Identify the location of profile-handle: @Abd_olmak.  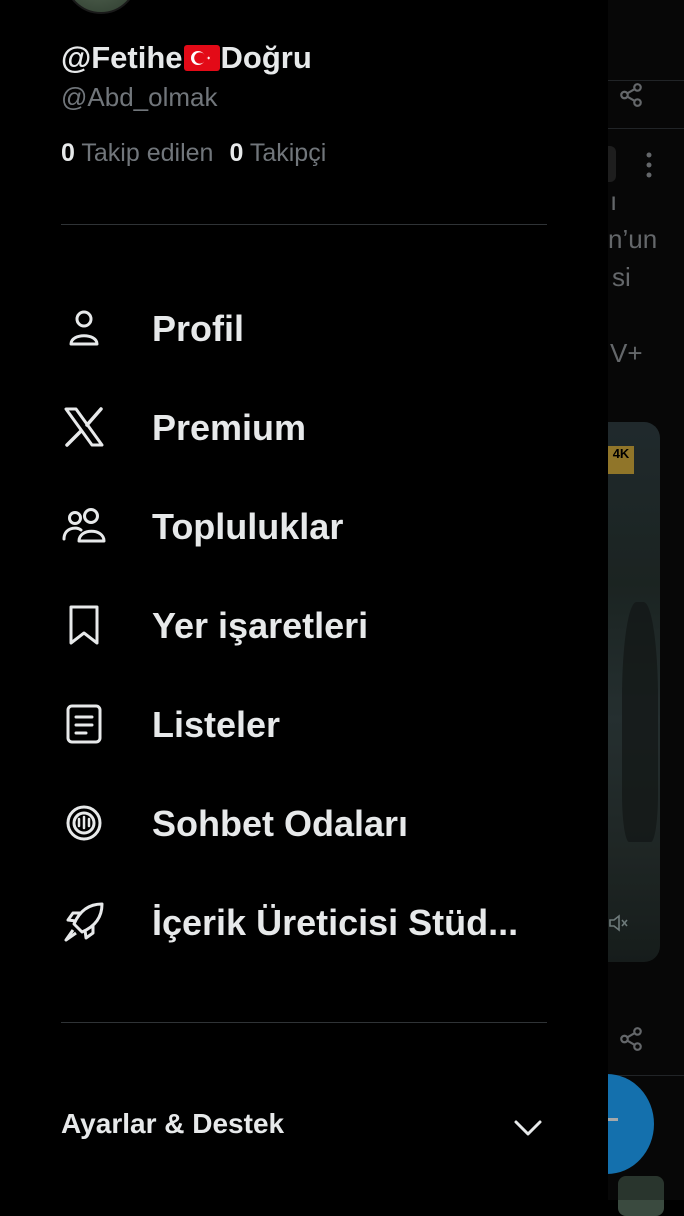
(139, 97).